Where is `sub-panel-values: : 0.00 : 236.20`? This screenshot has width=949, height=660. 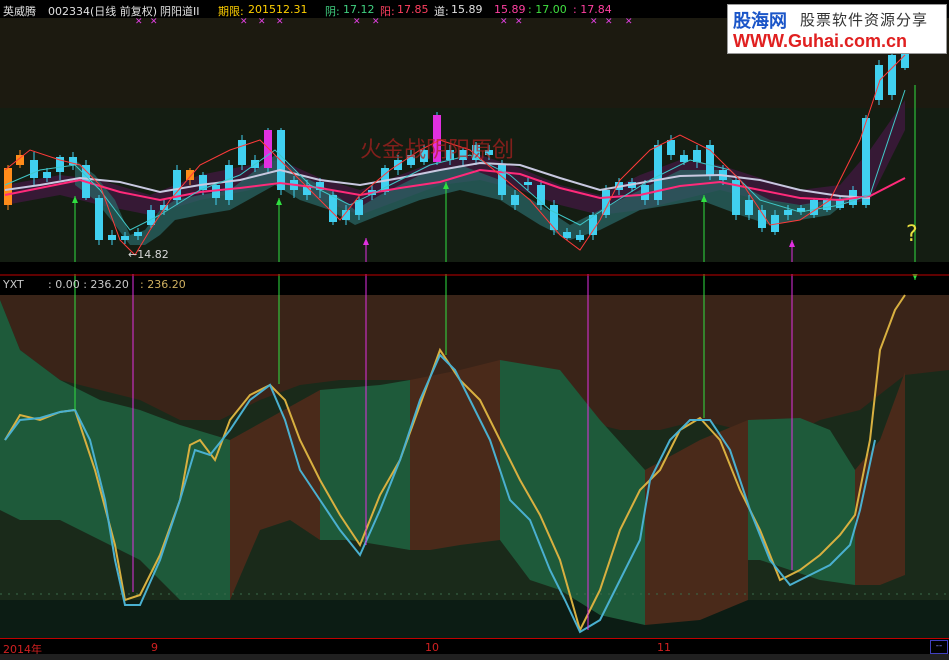 sub-panel-values: : 0.00 : 236.20 is located at coordinates (88, 284).